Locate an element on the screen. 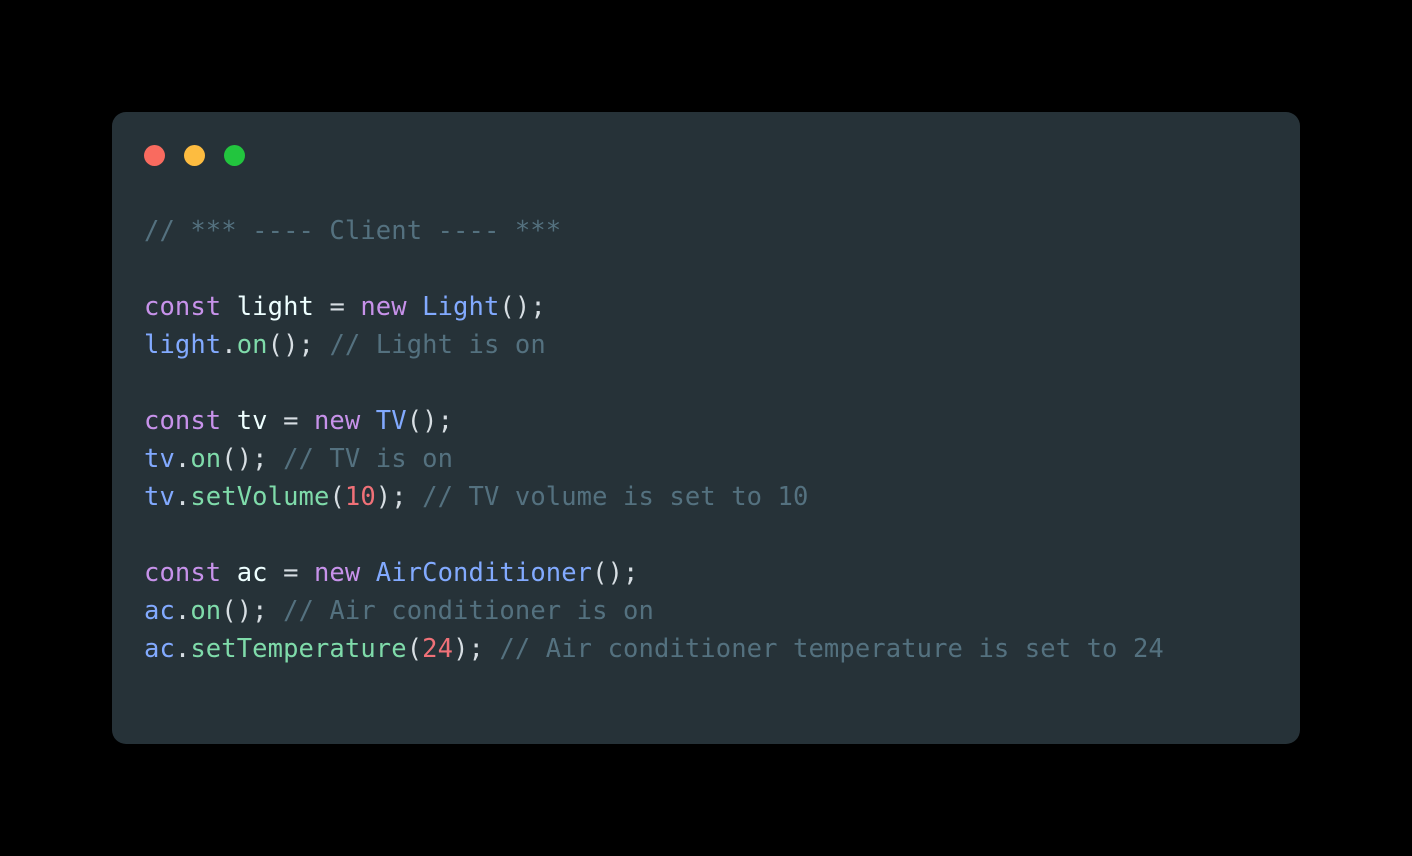 This screenshot has width=1412, height=856. window-controls is located at coordinates (194, 155).